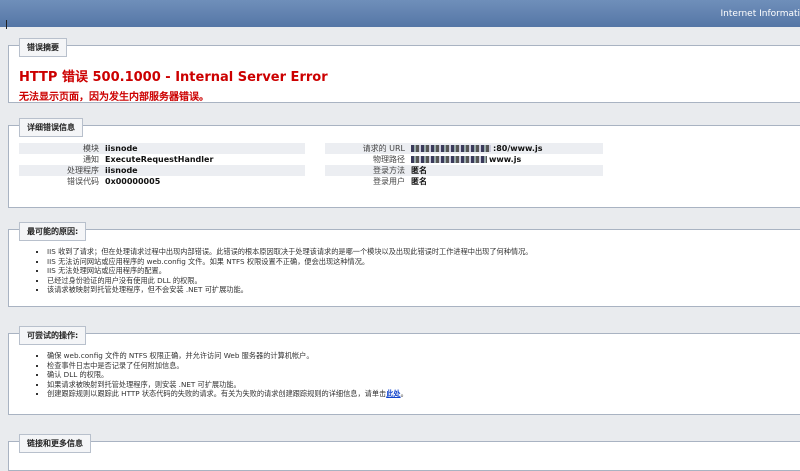 The height and width of the screenshot is (471, 800). Describe the element at coordinates (6, 24) in the screenshot. I see `text-cursor` at that location.